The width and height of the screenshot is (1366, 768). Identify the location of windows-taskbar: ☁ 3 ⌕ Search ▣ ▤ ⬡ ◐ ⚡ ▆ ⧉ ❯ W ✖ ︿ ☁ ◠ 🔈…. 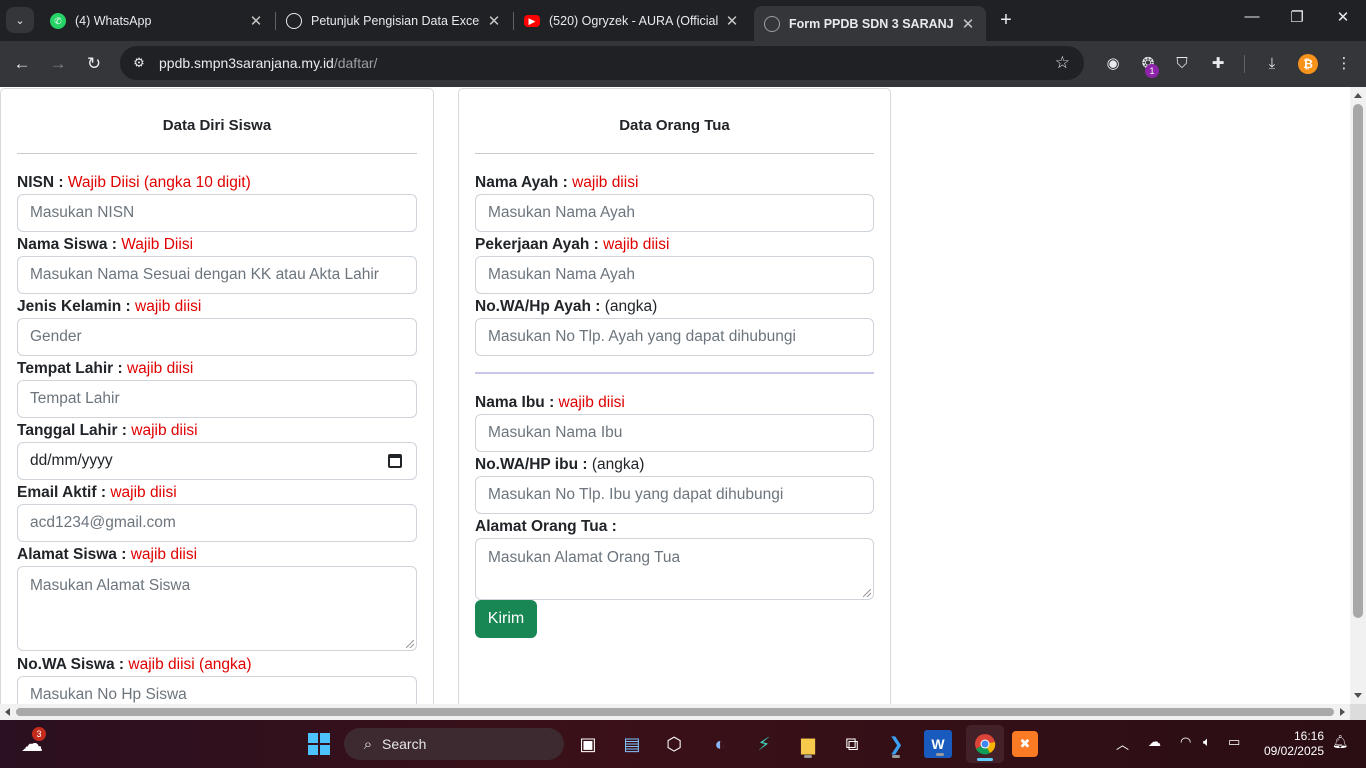
(683, 744).